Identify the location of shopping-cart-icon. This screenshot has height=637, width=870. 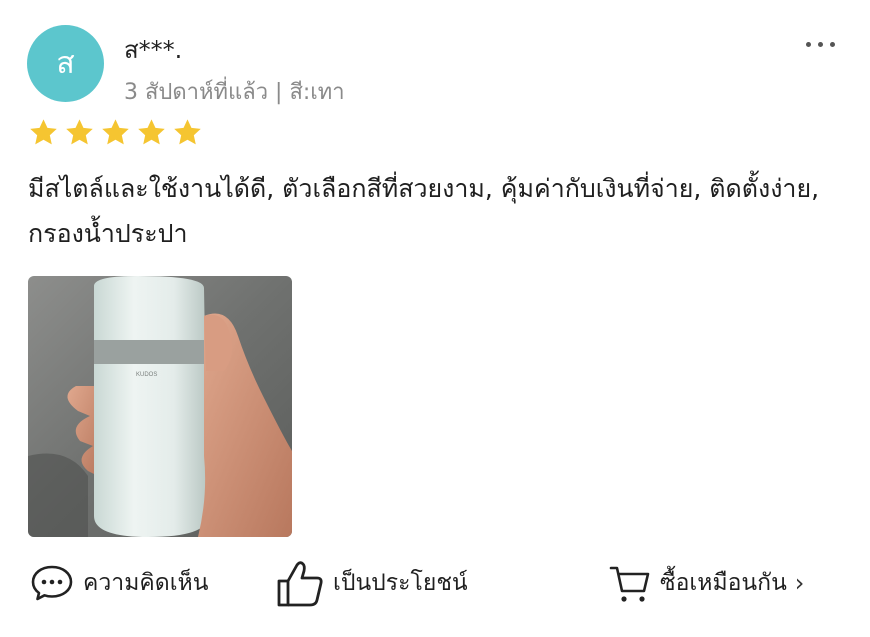
(629, 584).